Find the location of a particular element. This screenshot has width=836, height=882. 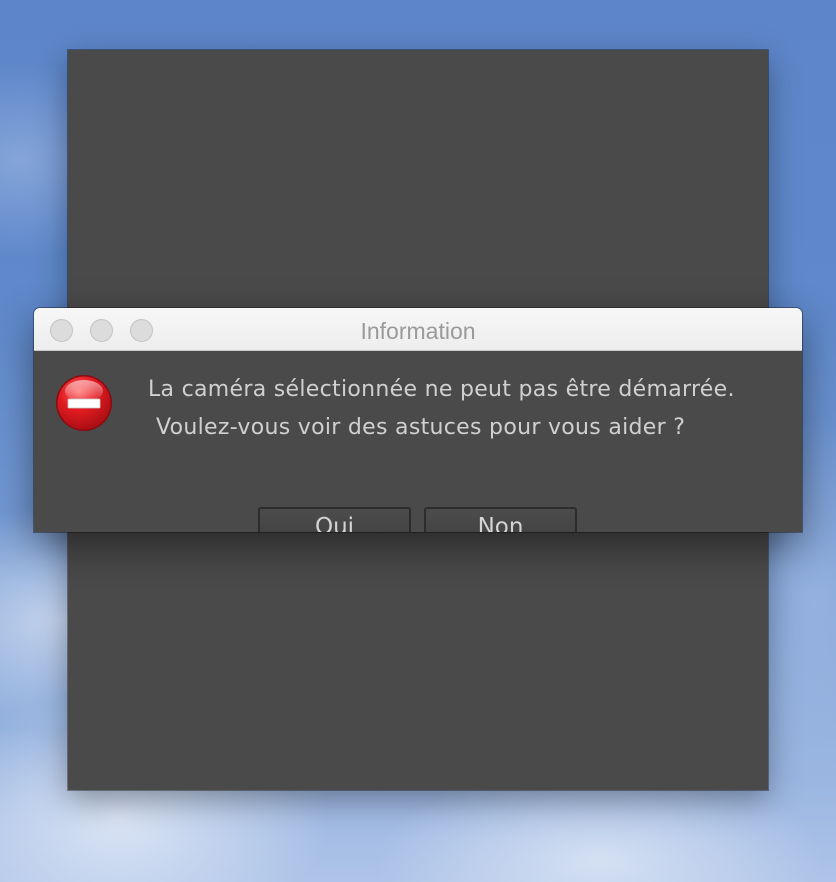

no-button: Non is located at coordinates (500, 519).